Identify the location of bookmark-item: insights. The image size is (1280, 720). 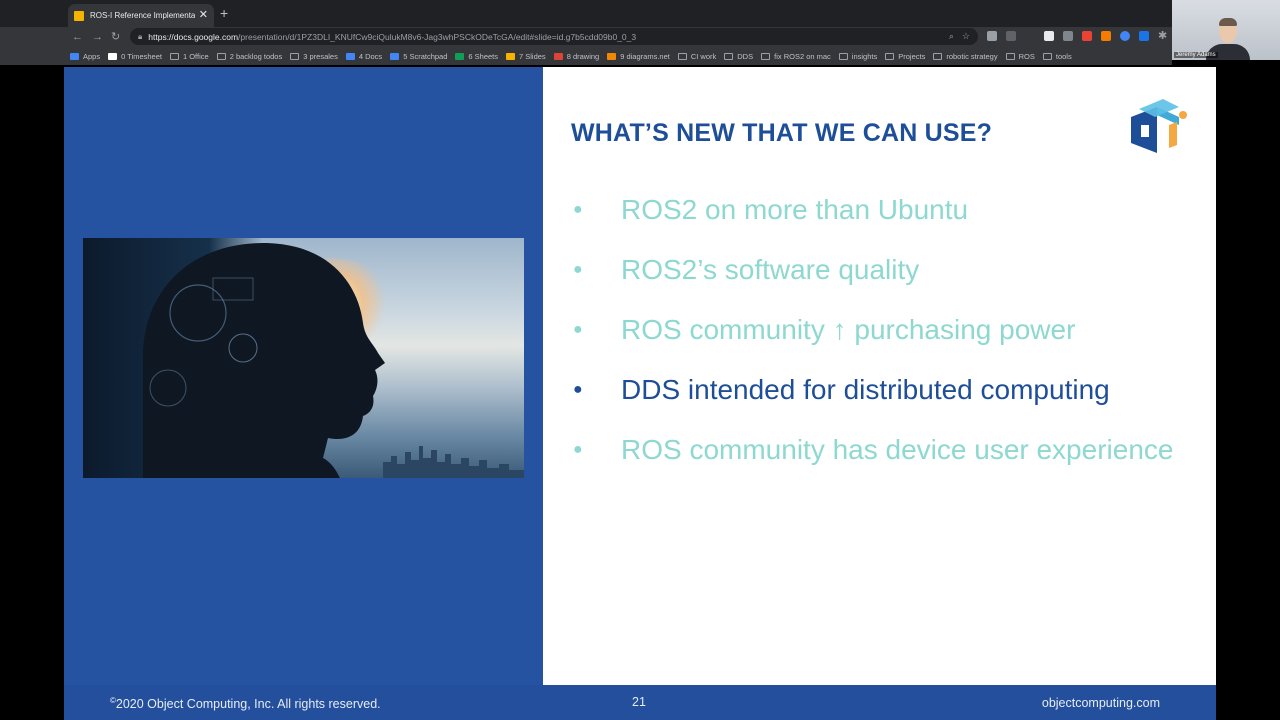
(857, 56).